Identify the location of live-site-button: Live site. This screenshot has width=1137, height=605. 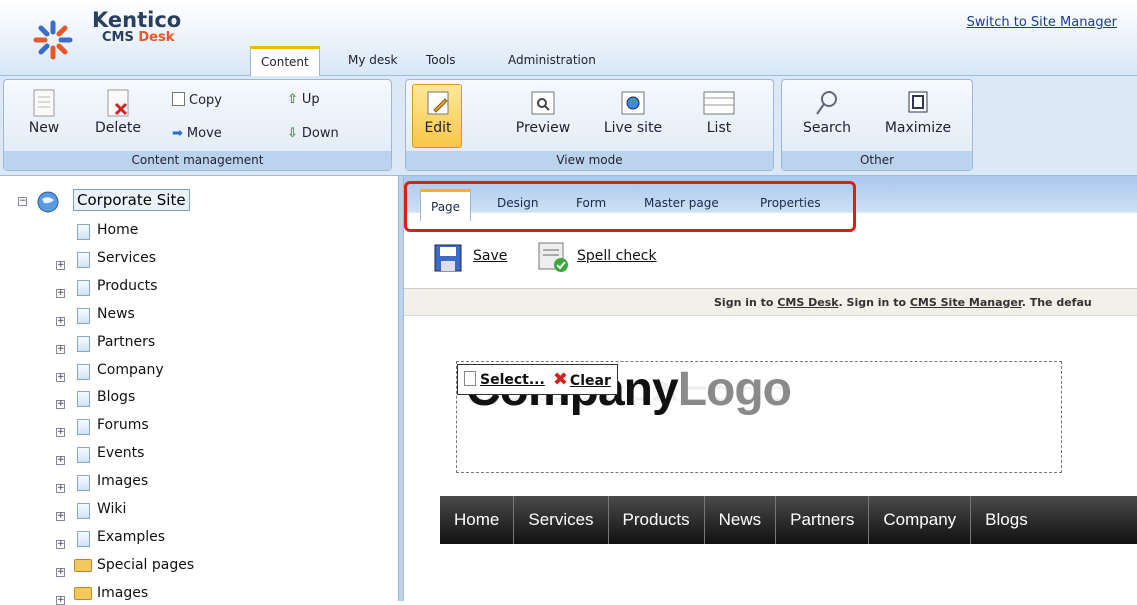
(633, 112).